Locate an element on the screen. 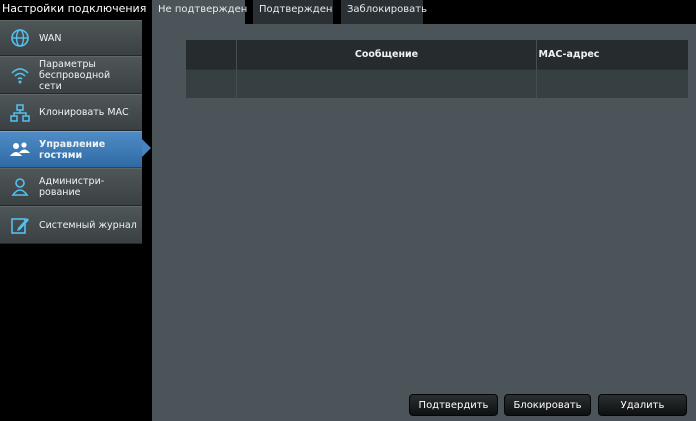  wifi-icon is located at coordinates (20, 75).